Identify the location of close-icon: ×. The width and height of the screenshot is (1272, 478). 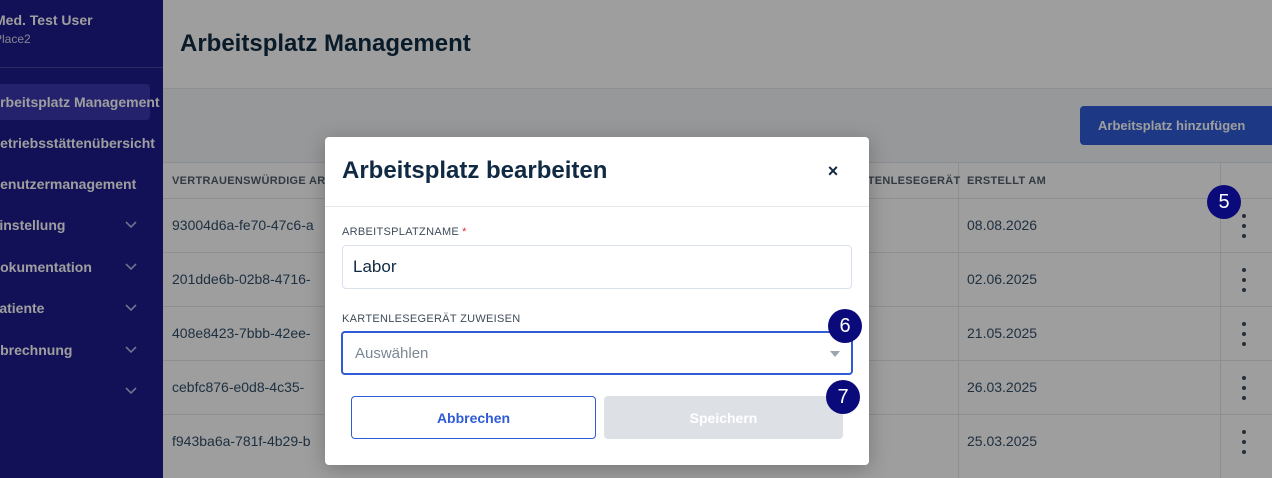
(833, 171).